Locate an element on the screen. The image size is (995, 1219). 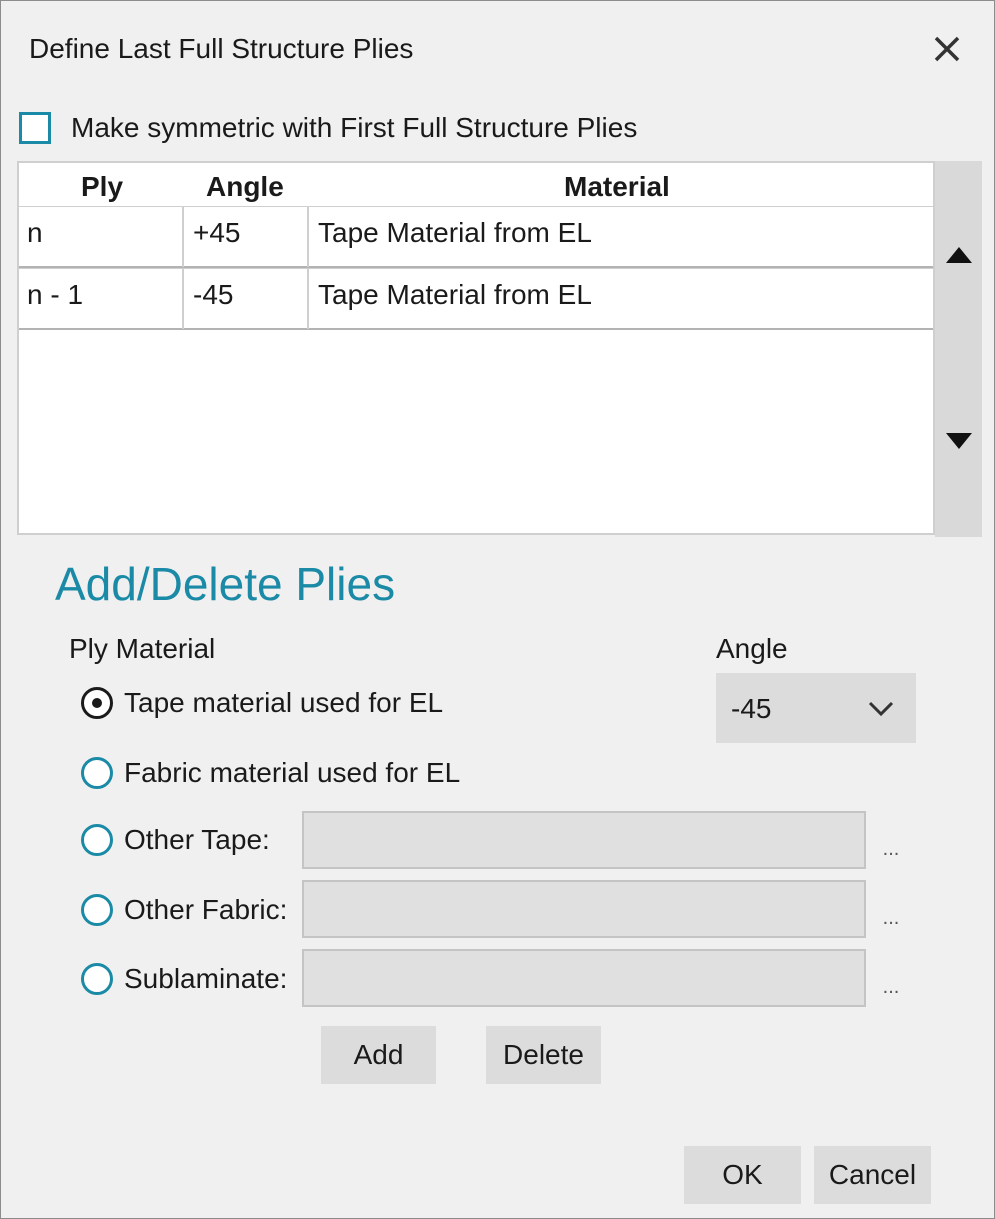
move-up-button is located at coordinates (958, 255).